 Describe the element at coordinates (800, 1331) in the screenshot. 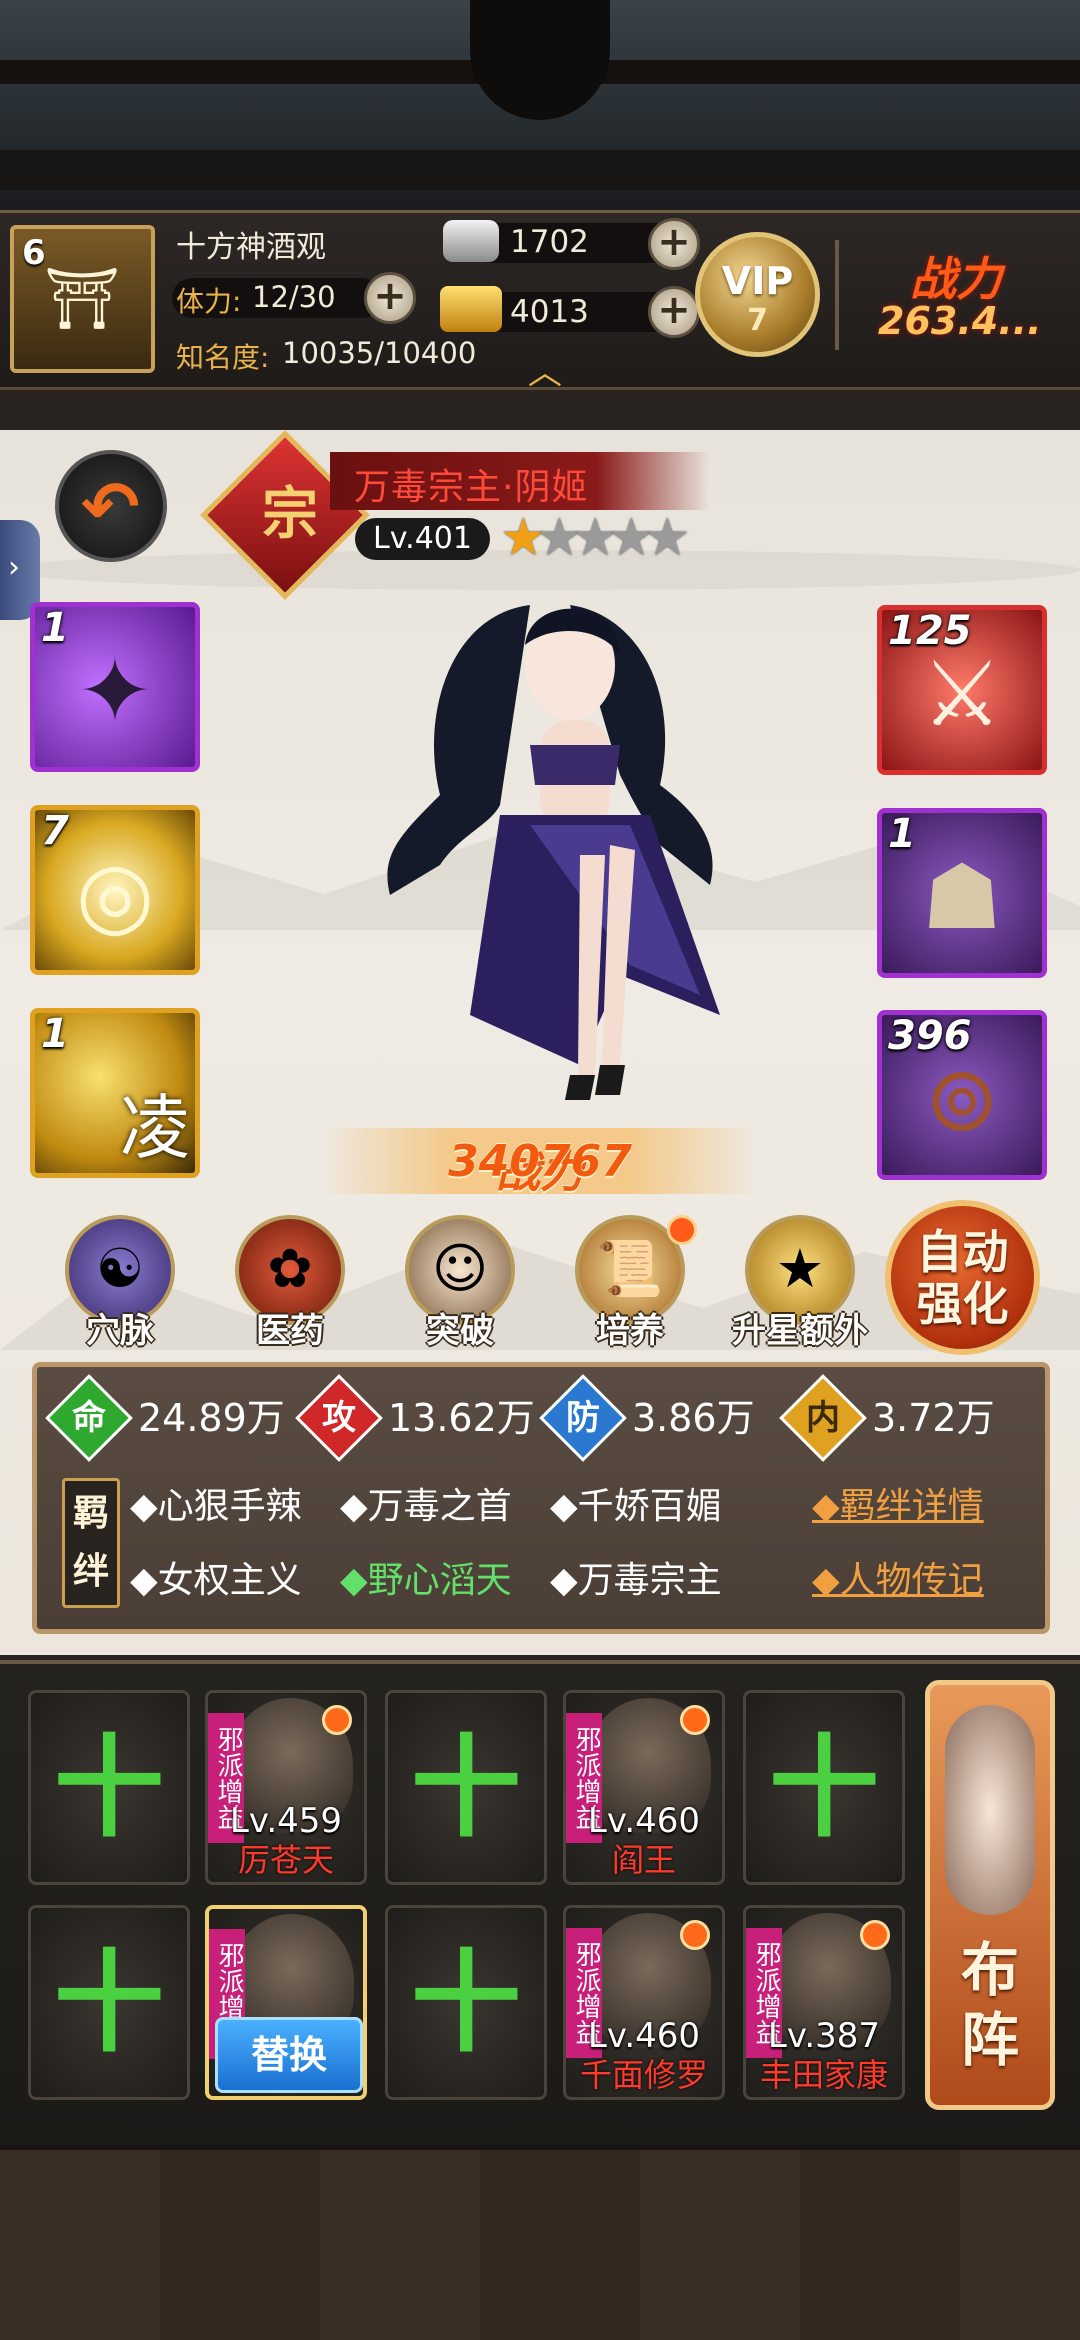

I see `function-label: 升星额外` at that location.